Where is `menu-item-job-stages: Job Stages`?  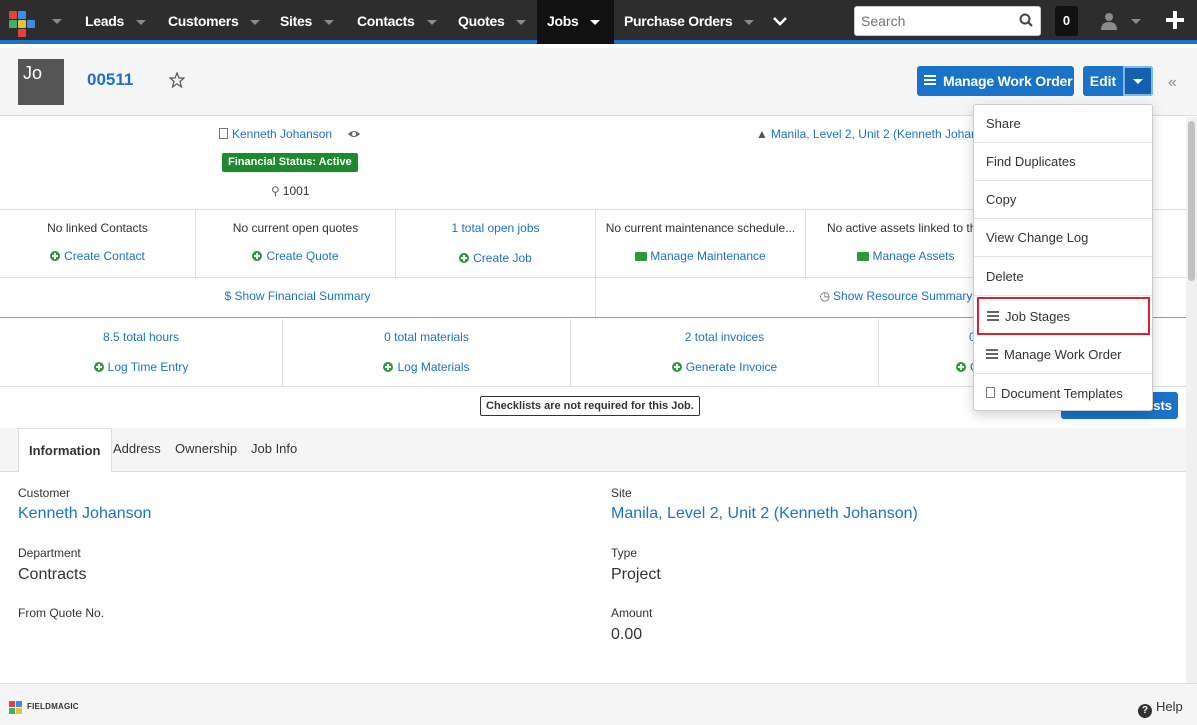
menu-item-job-stages: Job Stages is located at coordinates (1063, 316).